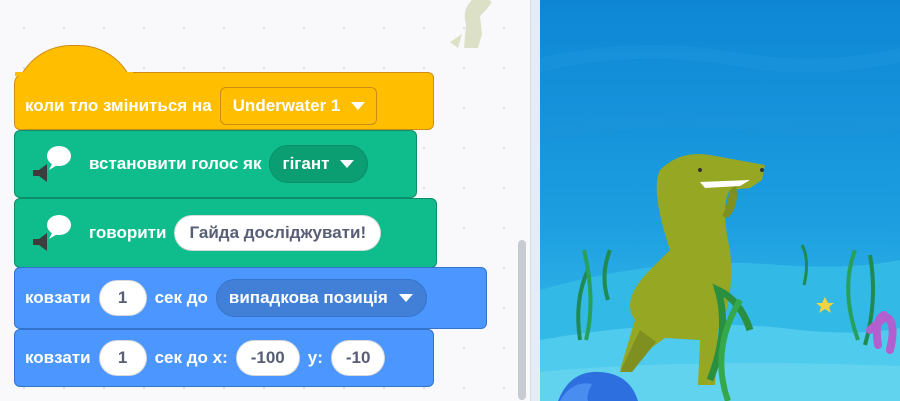  I want to click on when-backdrop-switches-block: коли тло зміниться на Underwater 1, so click(224, 101).